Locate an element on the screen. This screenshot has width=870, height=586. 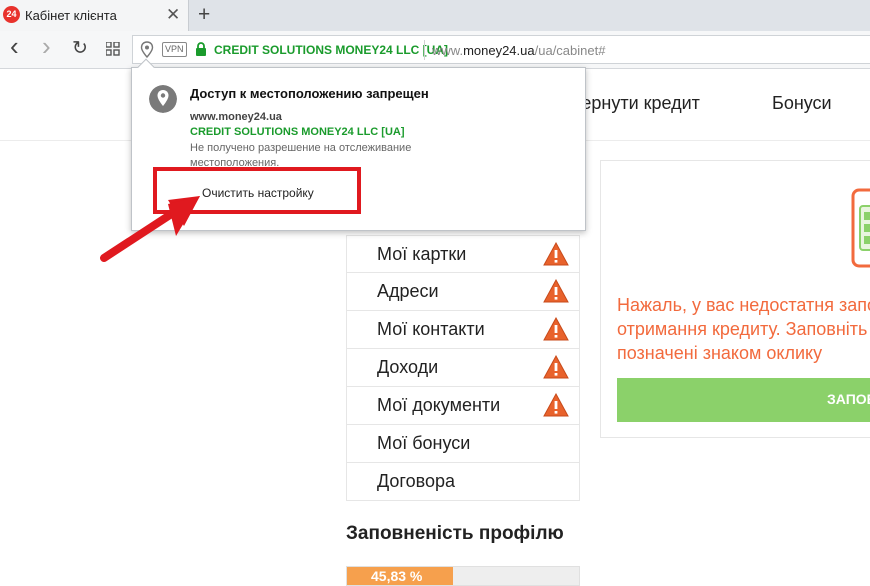
menu-item-label: Мої бонуси is located at coordinates (424, 443).